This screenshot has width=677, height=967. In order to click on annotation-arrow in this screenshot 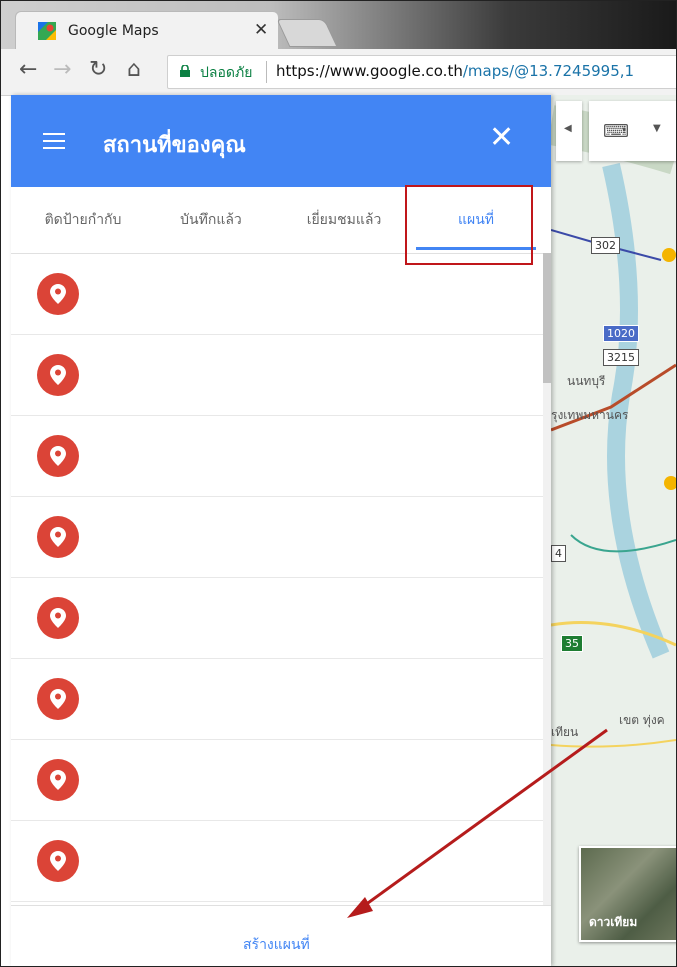, I will do `click(477, 823)`.